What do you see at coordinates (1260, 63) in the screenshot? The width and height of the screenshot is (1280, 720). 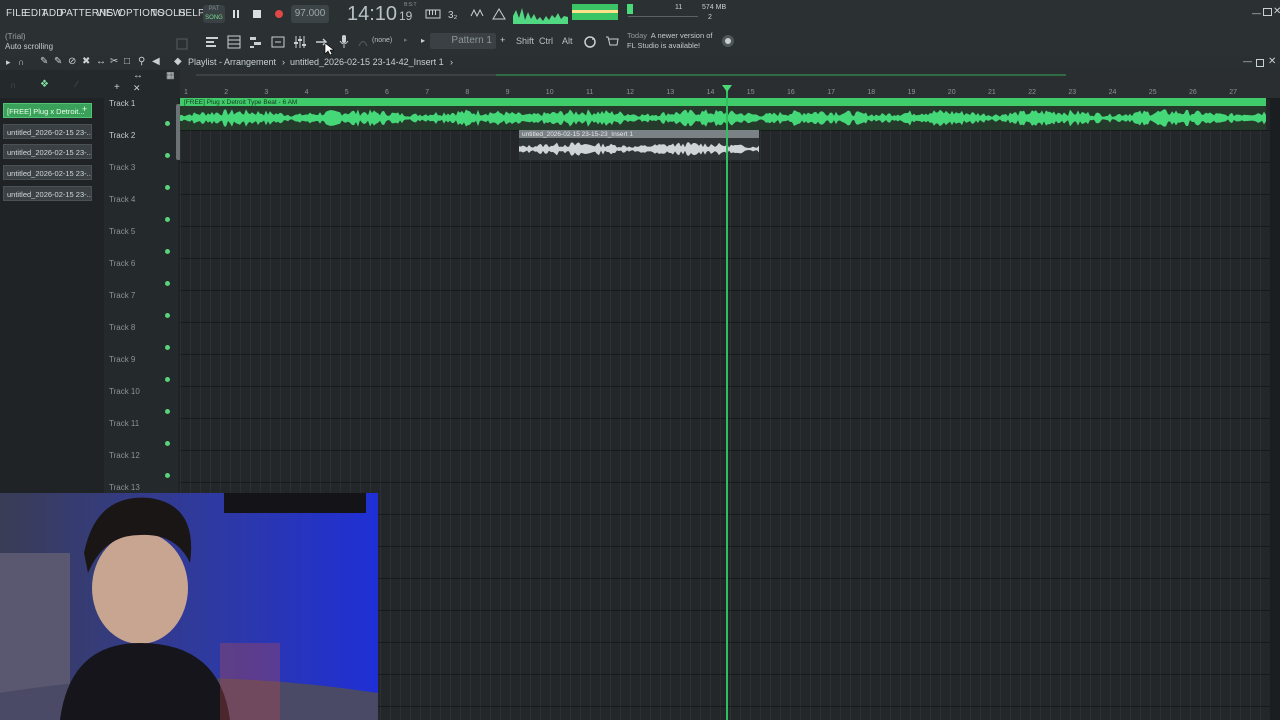 I see `playlist-maximize-icon` at bounding box center [1260, 63].